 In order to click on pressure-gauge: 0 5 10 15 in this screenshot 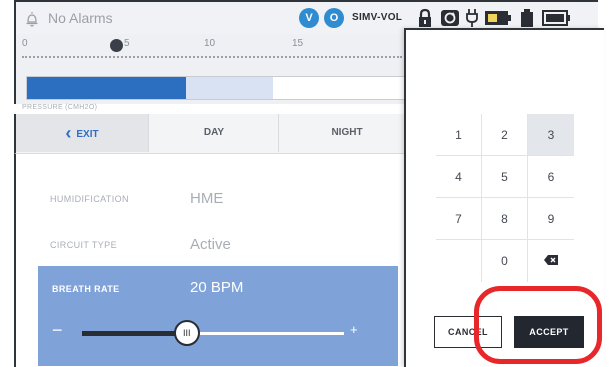, I will do `click(214, 69)`.